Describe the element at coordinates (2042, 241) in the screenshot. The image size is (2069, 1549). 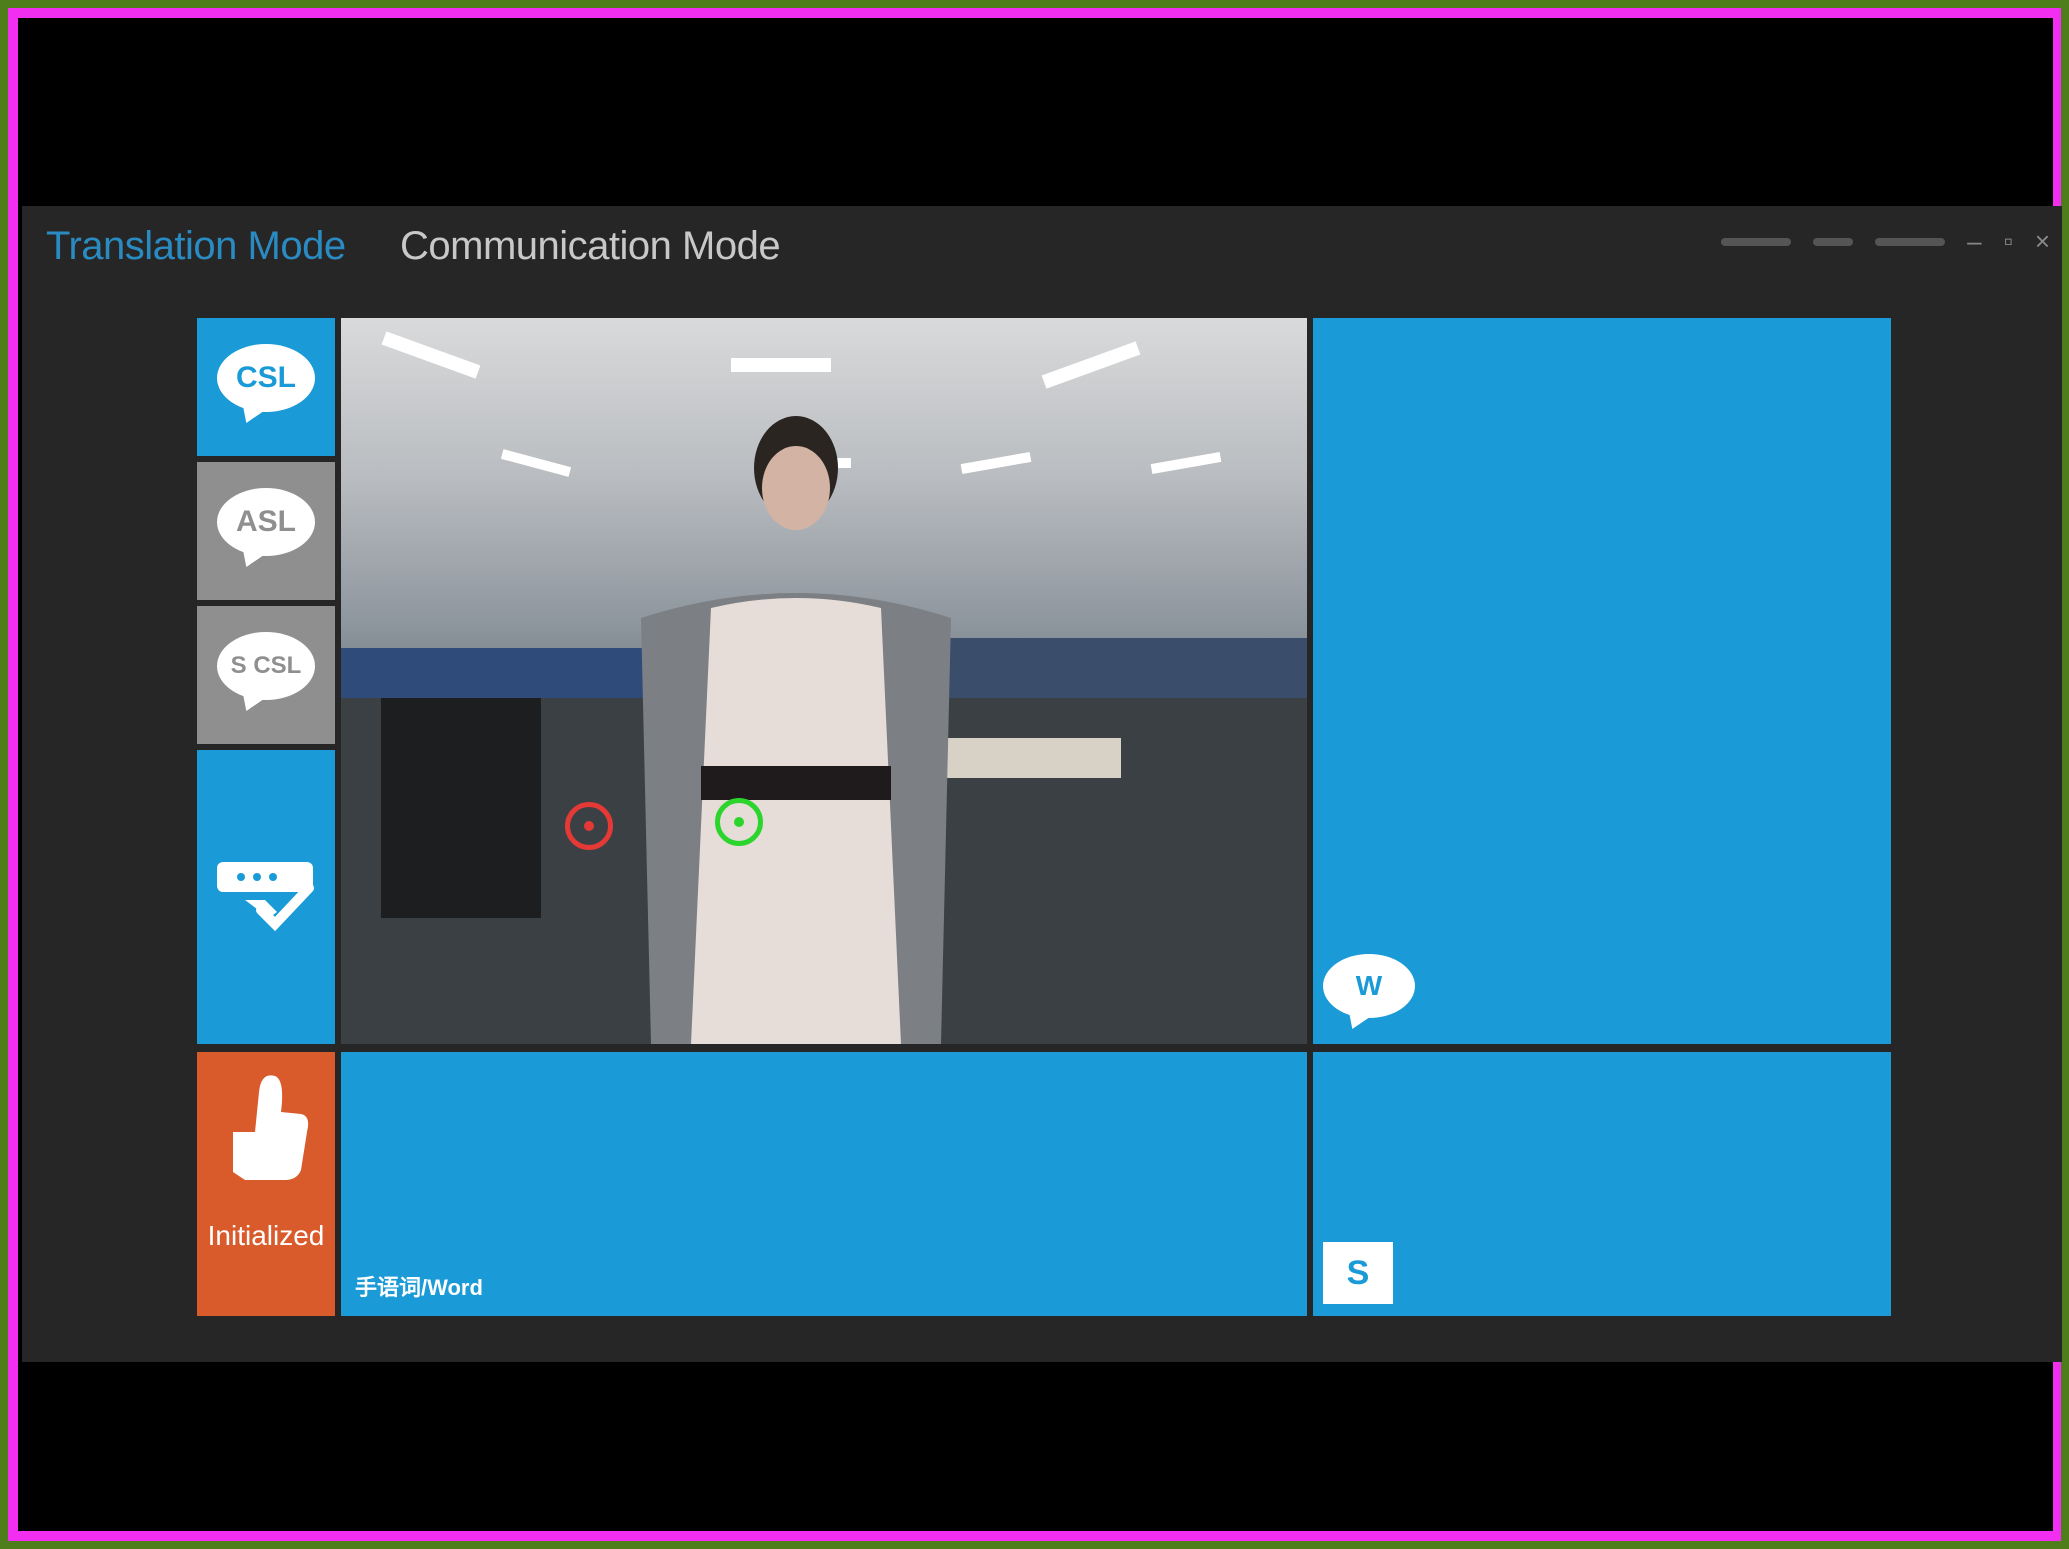
I see `close-icon: ×` at that location.